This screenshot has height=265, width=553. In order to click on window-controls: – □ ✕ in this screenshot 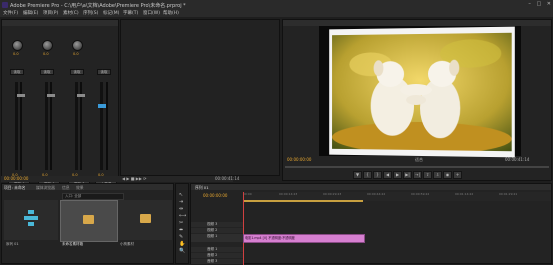, I will do `click(539, 4)`.